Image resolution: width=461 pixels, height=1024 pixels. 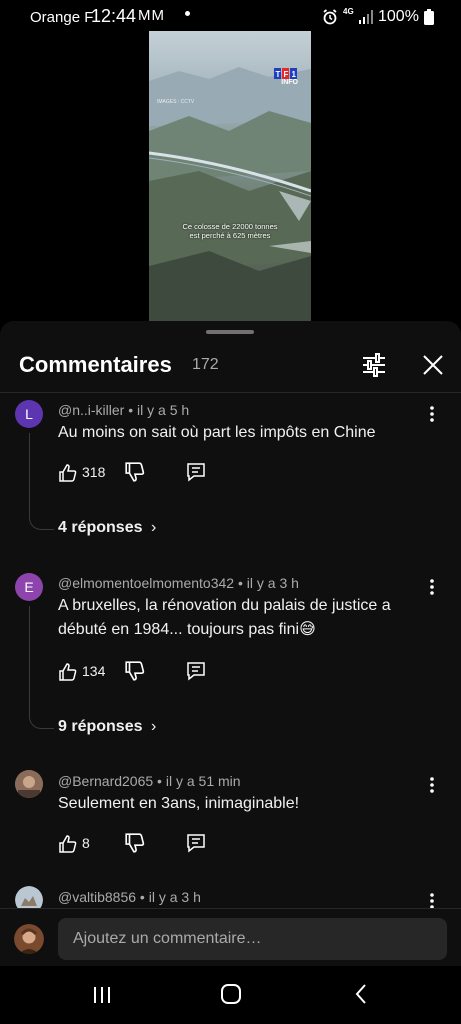 What do you see at coordinates (278, 74) in the screenshot?
I see `svg-text: T` at bounding box center [278, 74].